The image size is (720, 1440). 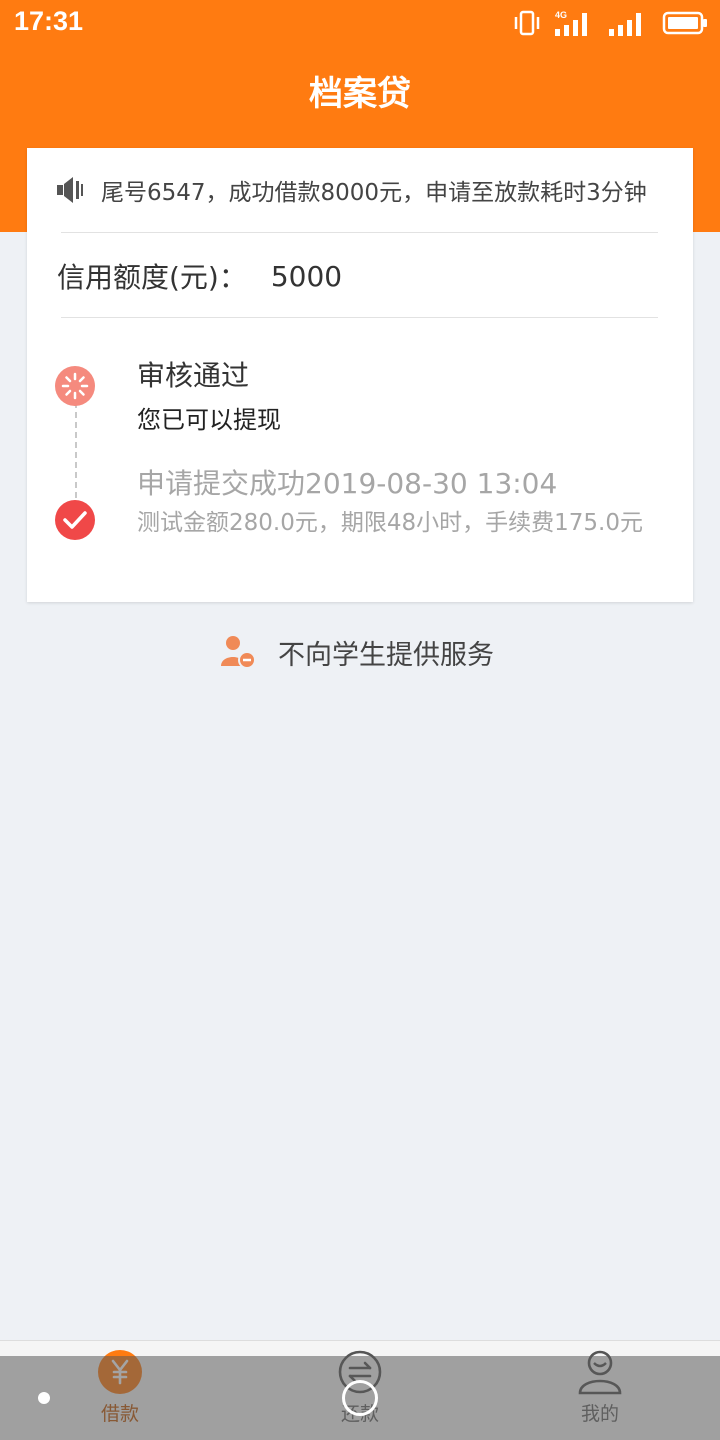 I want to click on status-time: 17:31, so click(x=49, y=21).